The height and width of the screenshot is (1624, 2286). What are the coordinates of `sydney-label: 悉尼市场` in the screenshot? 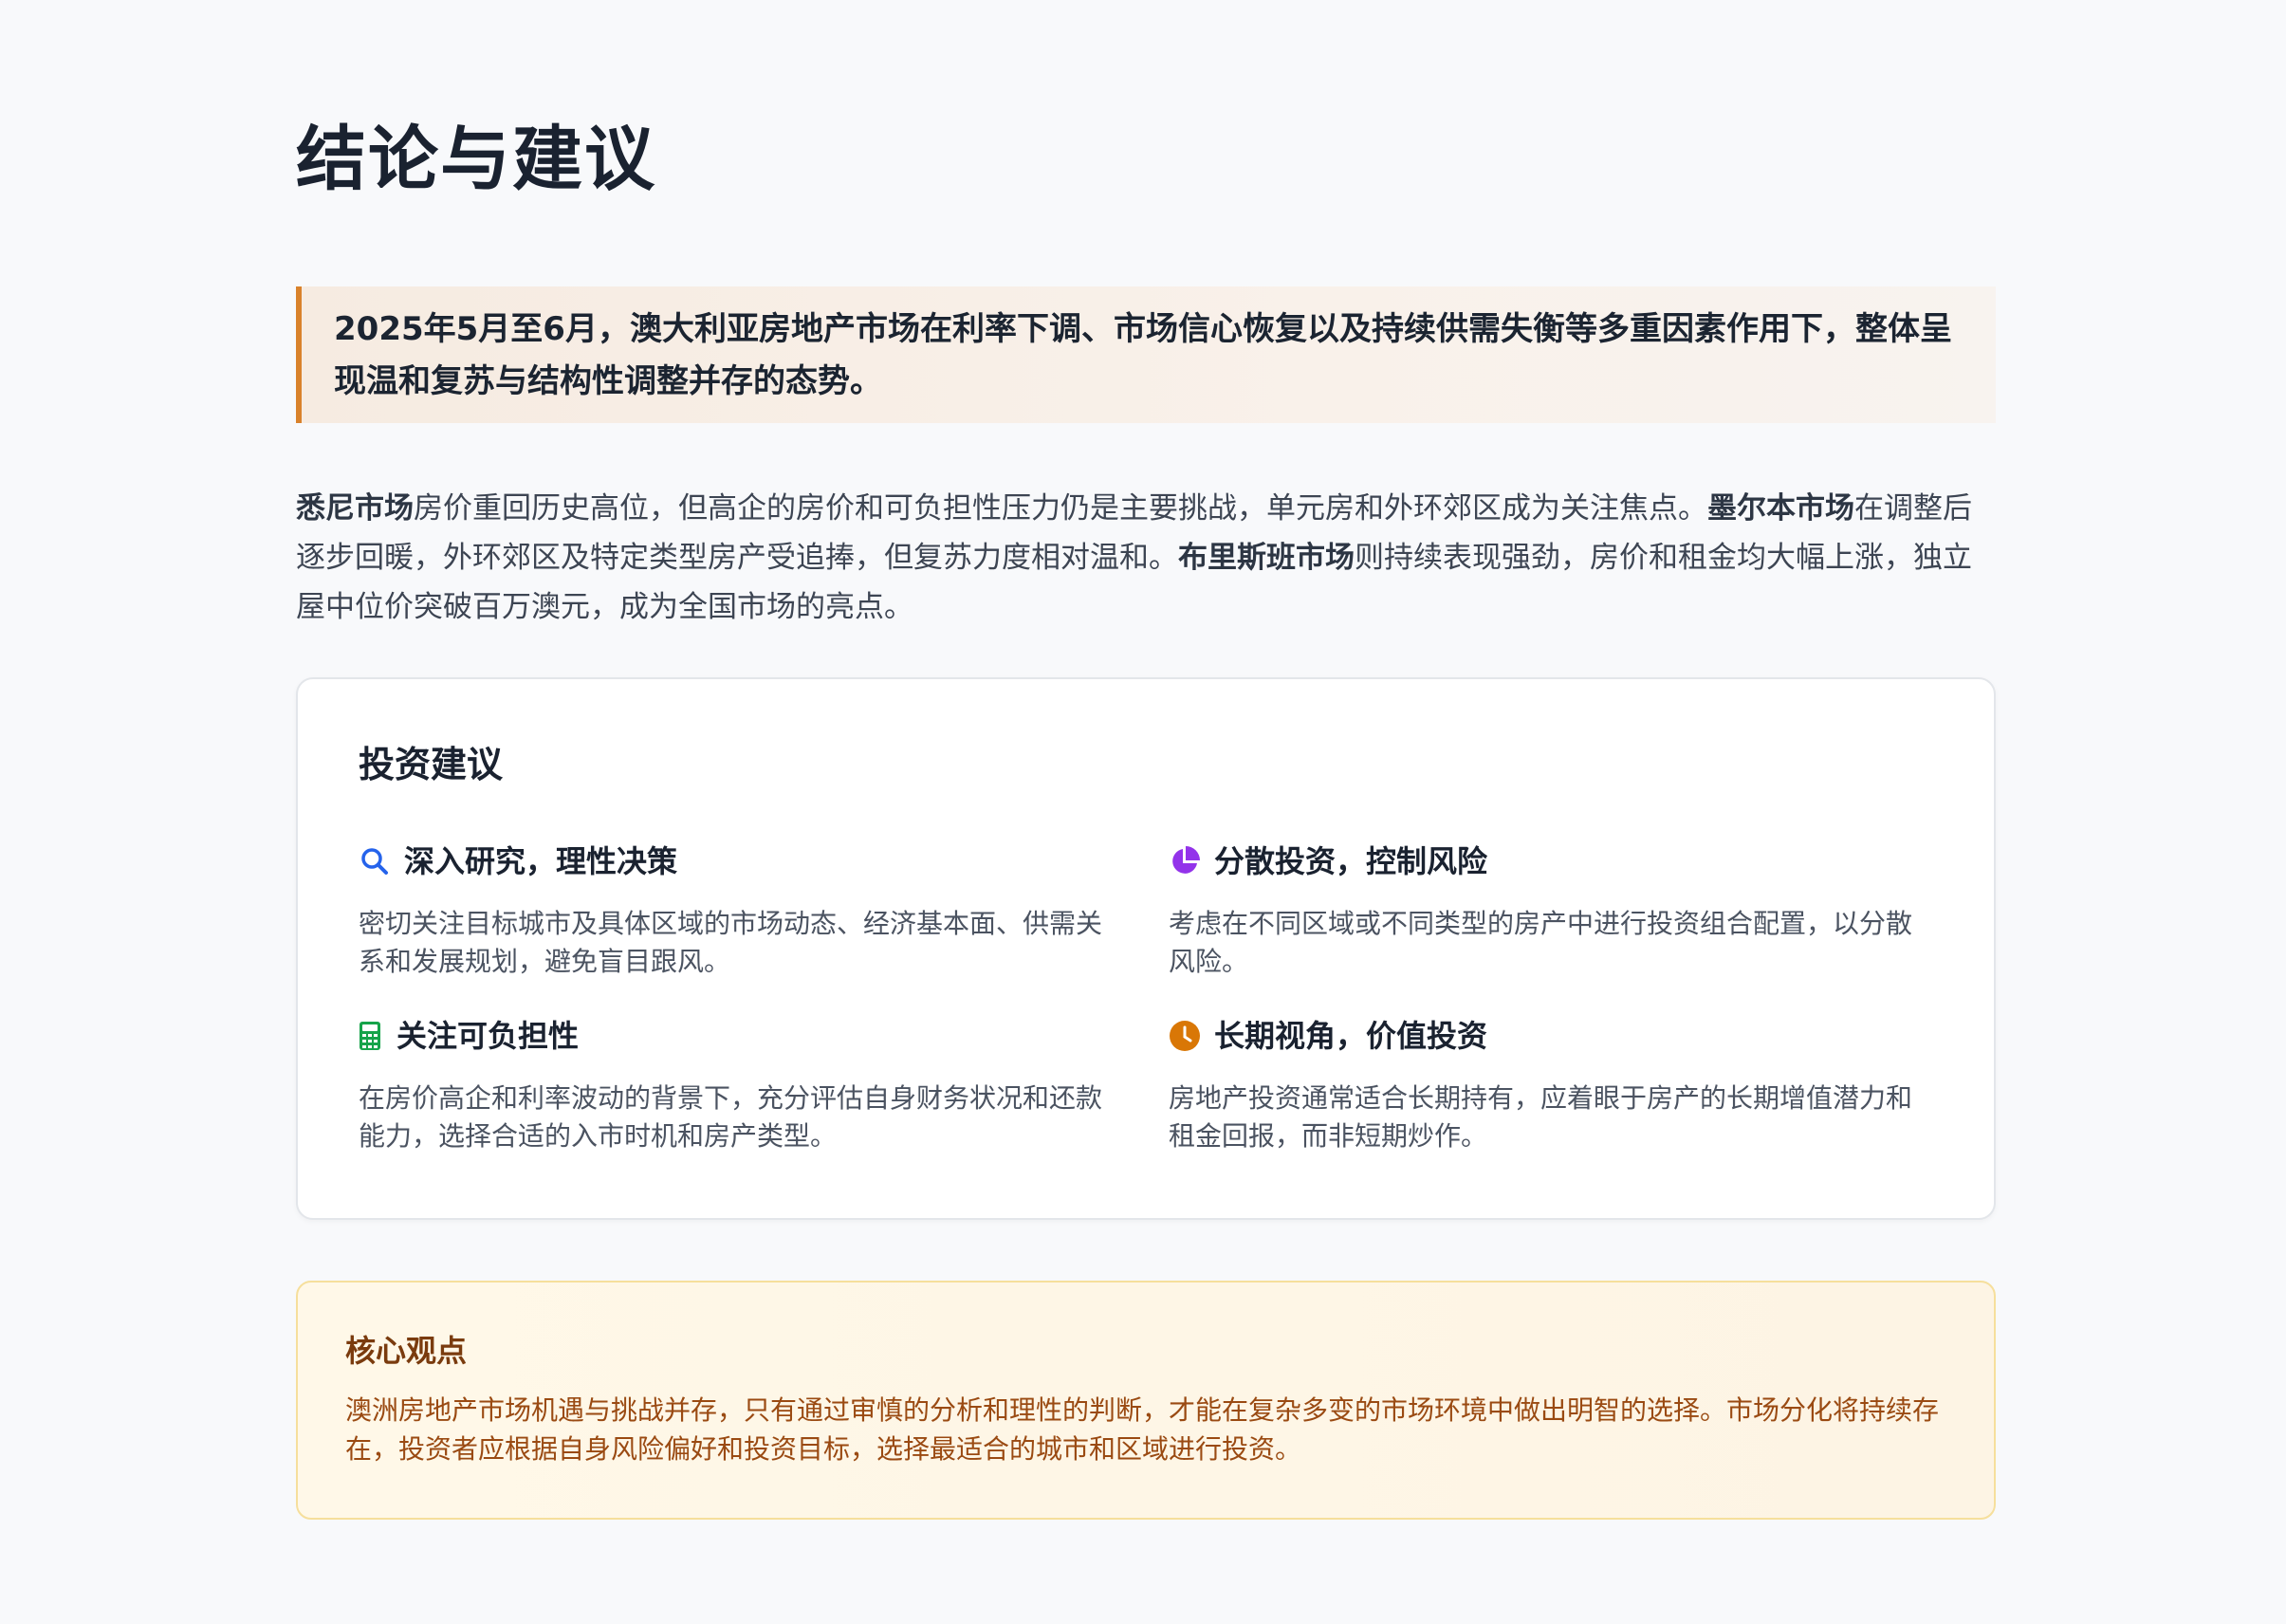 It's located at (355, 508).